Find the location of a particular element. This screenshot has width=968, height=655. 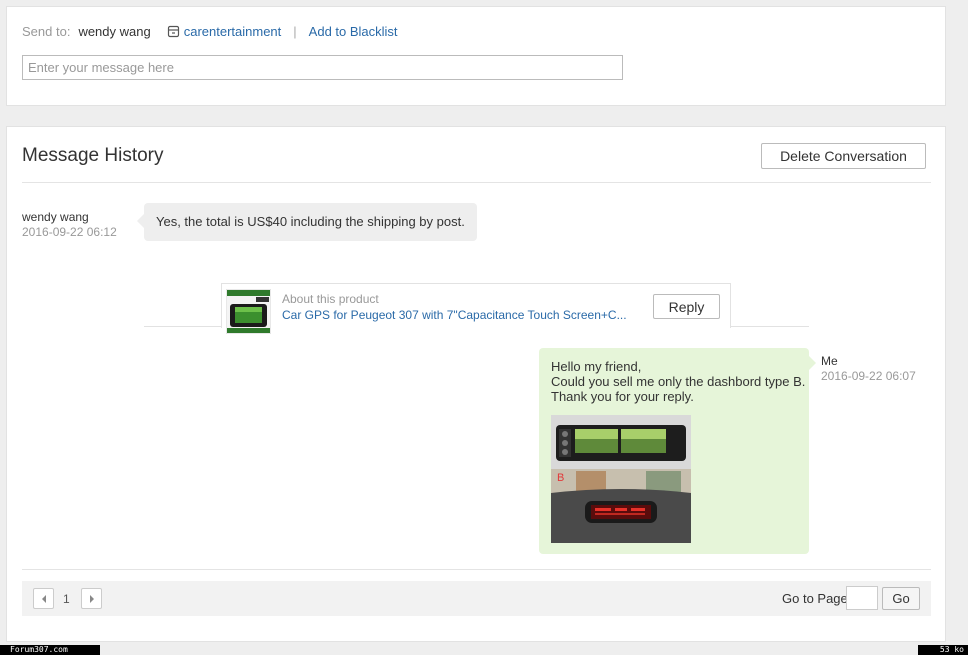

store-icon is located at coordinates (173, 31).